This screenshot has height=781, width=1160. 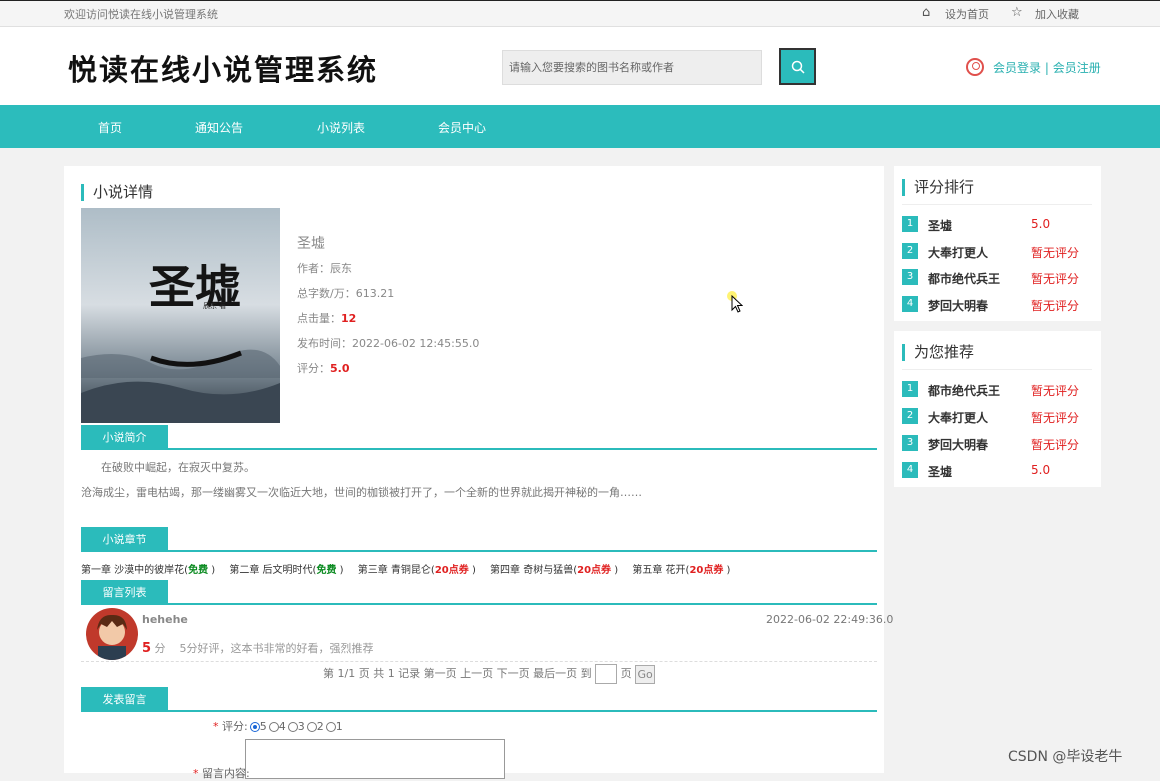 What do you see at coordinates (737, 304) in the screenshot?
I see `mouse-cursor-icon` at bounding box center [737, 304].